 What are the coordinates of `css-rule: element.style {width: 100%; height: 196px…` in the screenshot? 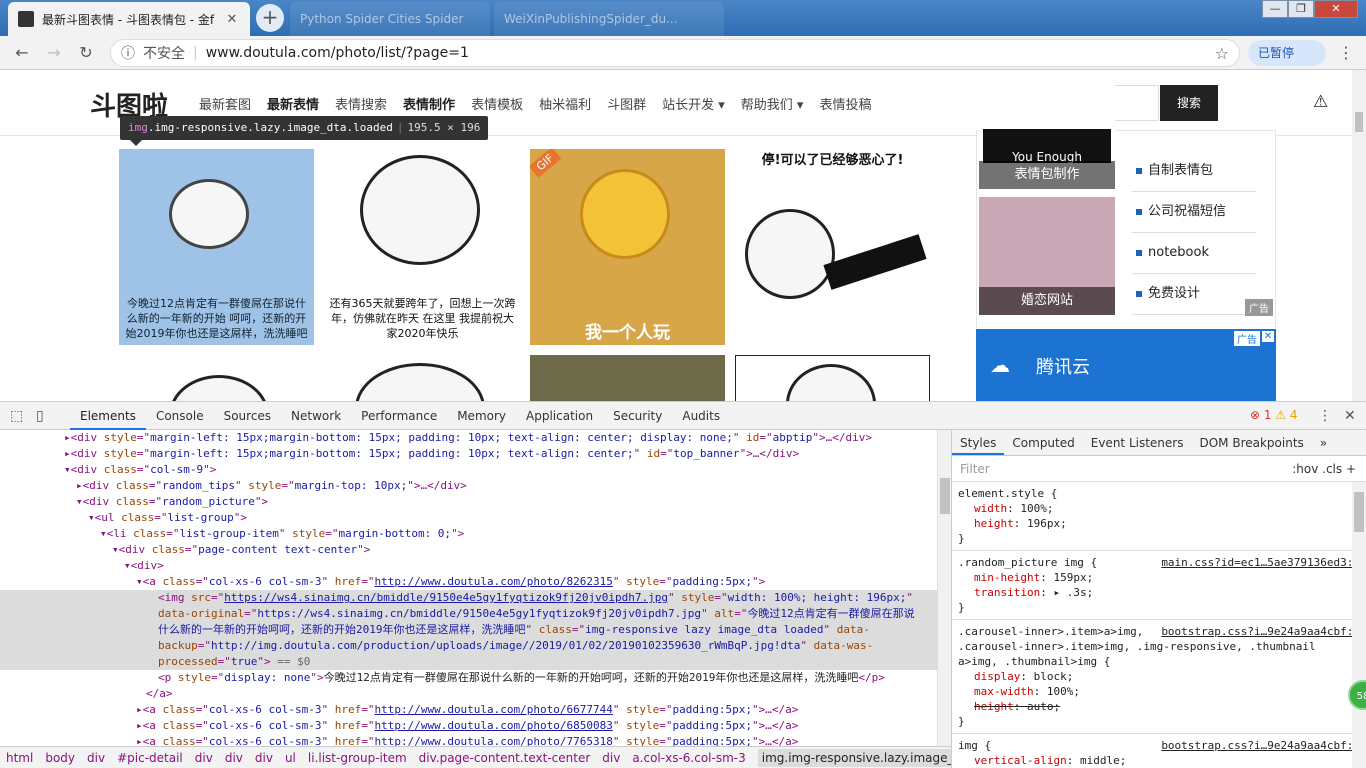 It's located at (1159, 516).